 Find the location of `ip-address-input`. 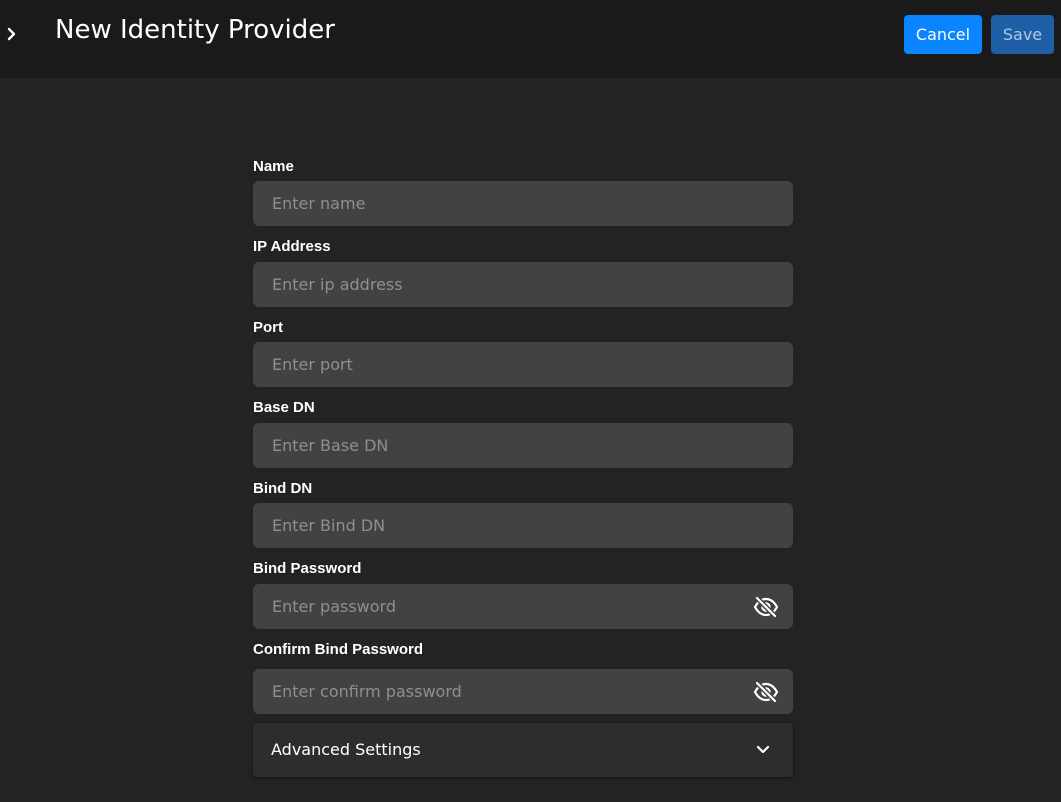

ip-address-input is located at coordinates (523, 284).